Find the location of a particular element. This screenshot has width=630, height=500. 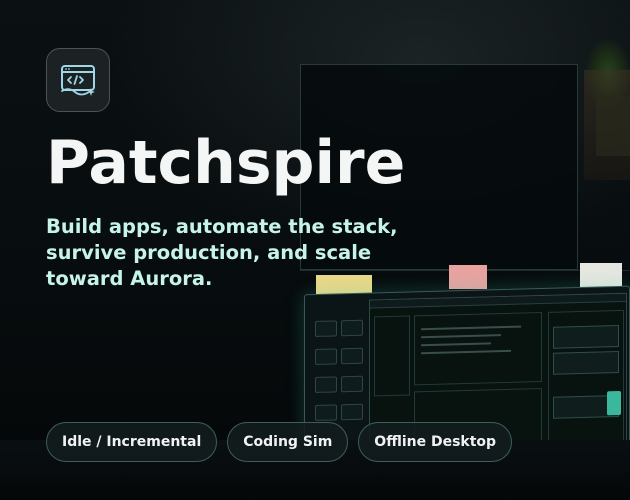

tag-offline-desktop: Offline Desktop is located at coordinates (435, 442).